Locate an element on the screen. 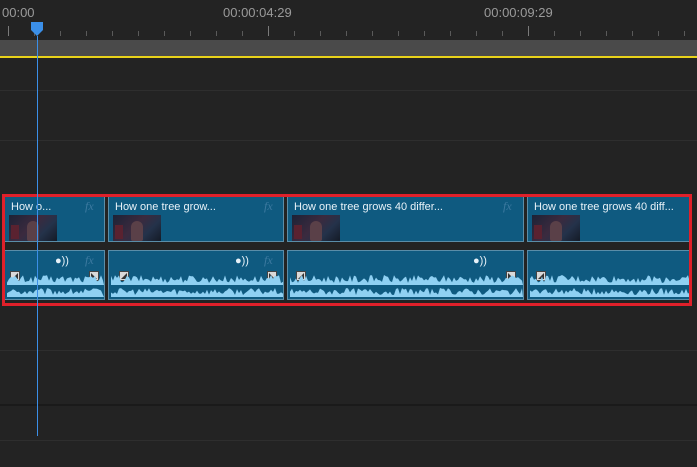 This screenshot has width=697, height=467. timecode-label: 00:00:04:29 is located at coordinates (257, 12).